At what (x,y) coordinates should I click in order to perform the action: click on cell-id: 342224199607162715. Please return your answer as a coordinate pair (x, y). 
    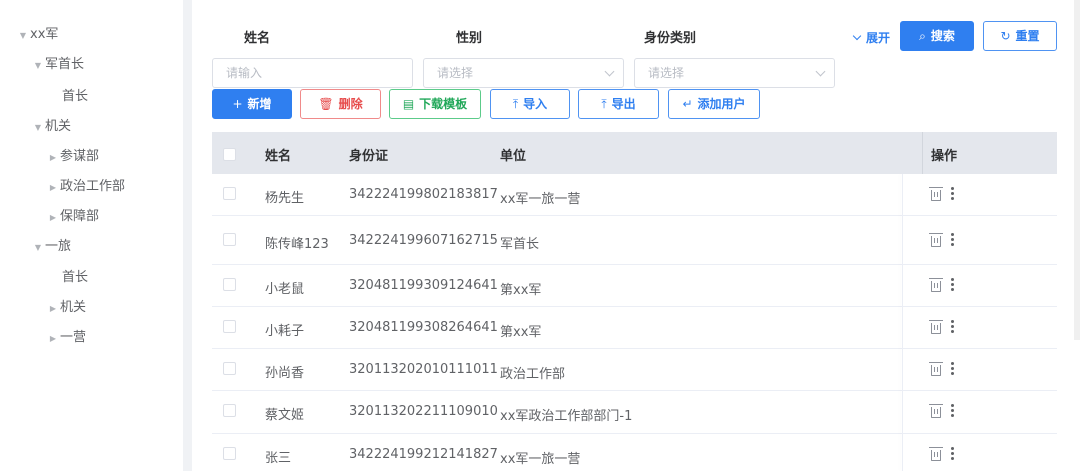
    Looking at the image, I should click on (423, 240).